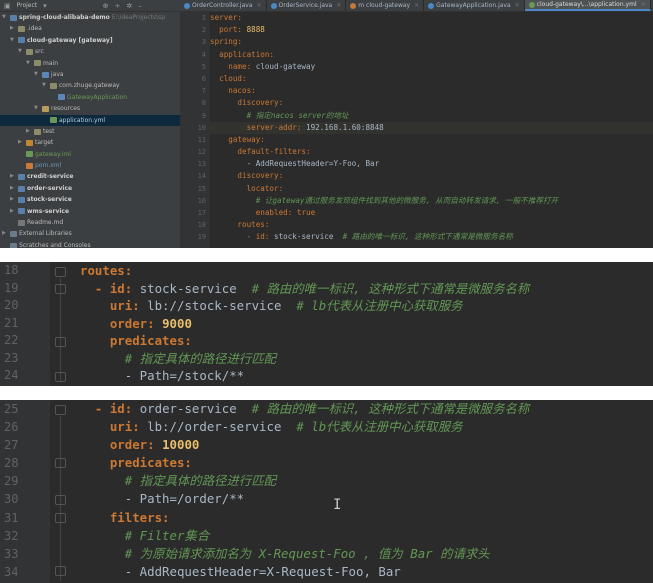 This screenshot has height=583, width=653. Describe the element at coordinates (431, 42) in the screenshot. I see `code-line: spring:` at that location.